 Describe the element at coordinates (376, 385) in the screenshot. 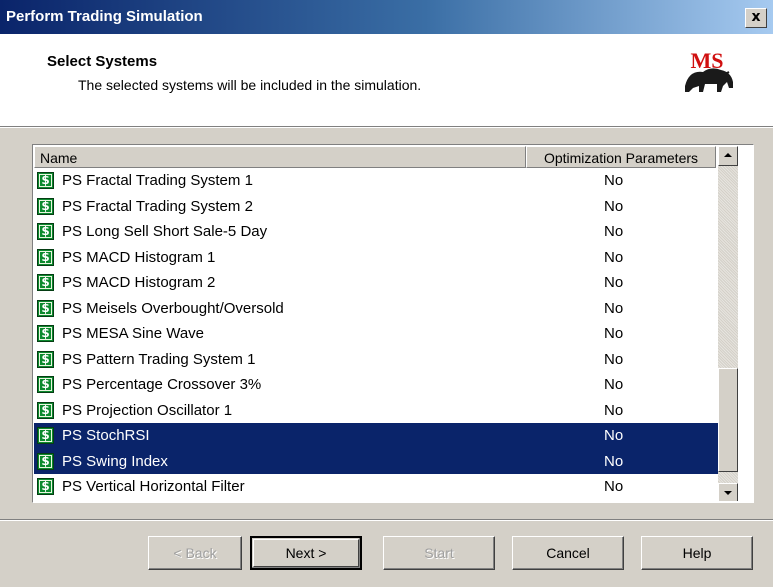

I see `list-item: $ PS Percentage Crossover 3% No` at that location.